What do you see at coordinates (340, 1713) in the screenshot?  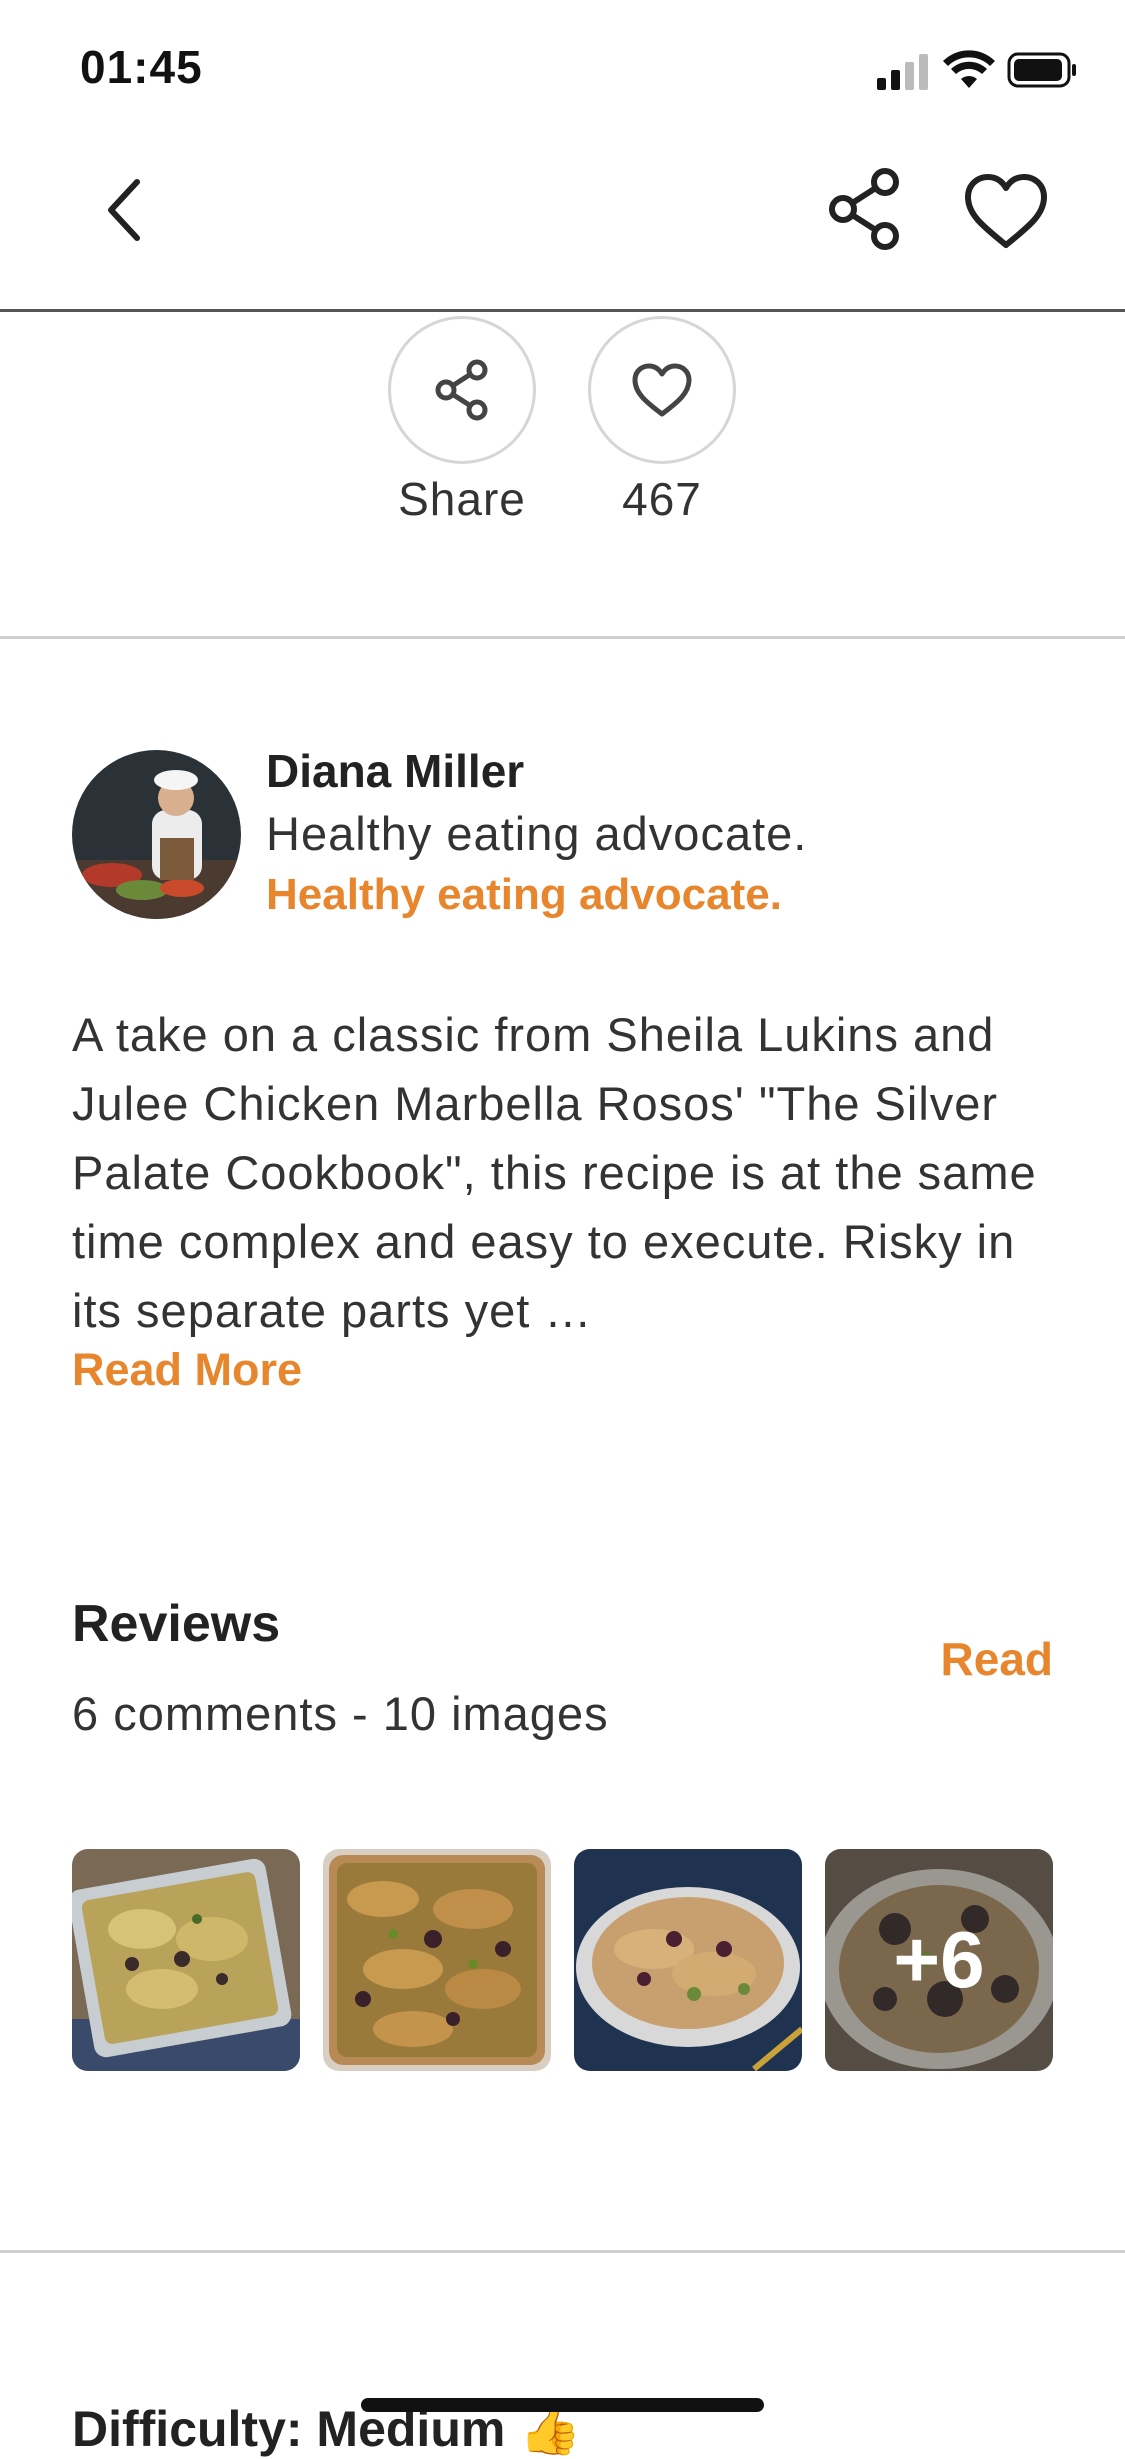 I see `reviews-summary: 6 comments - 10 images` at bounding box center [340, 1713].